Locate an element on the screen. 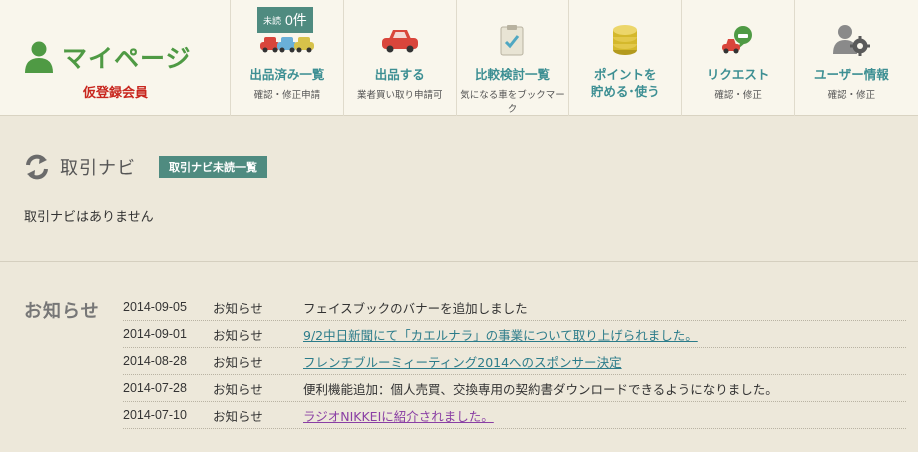  nav-label: 出品する is located at coordinates (399, 74).